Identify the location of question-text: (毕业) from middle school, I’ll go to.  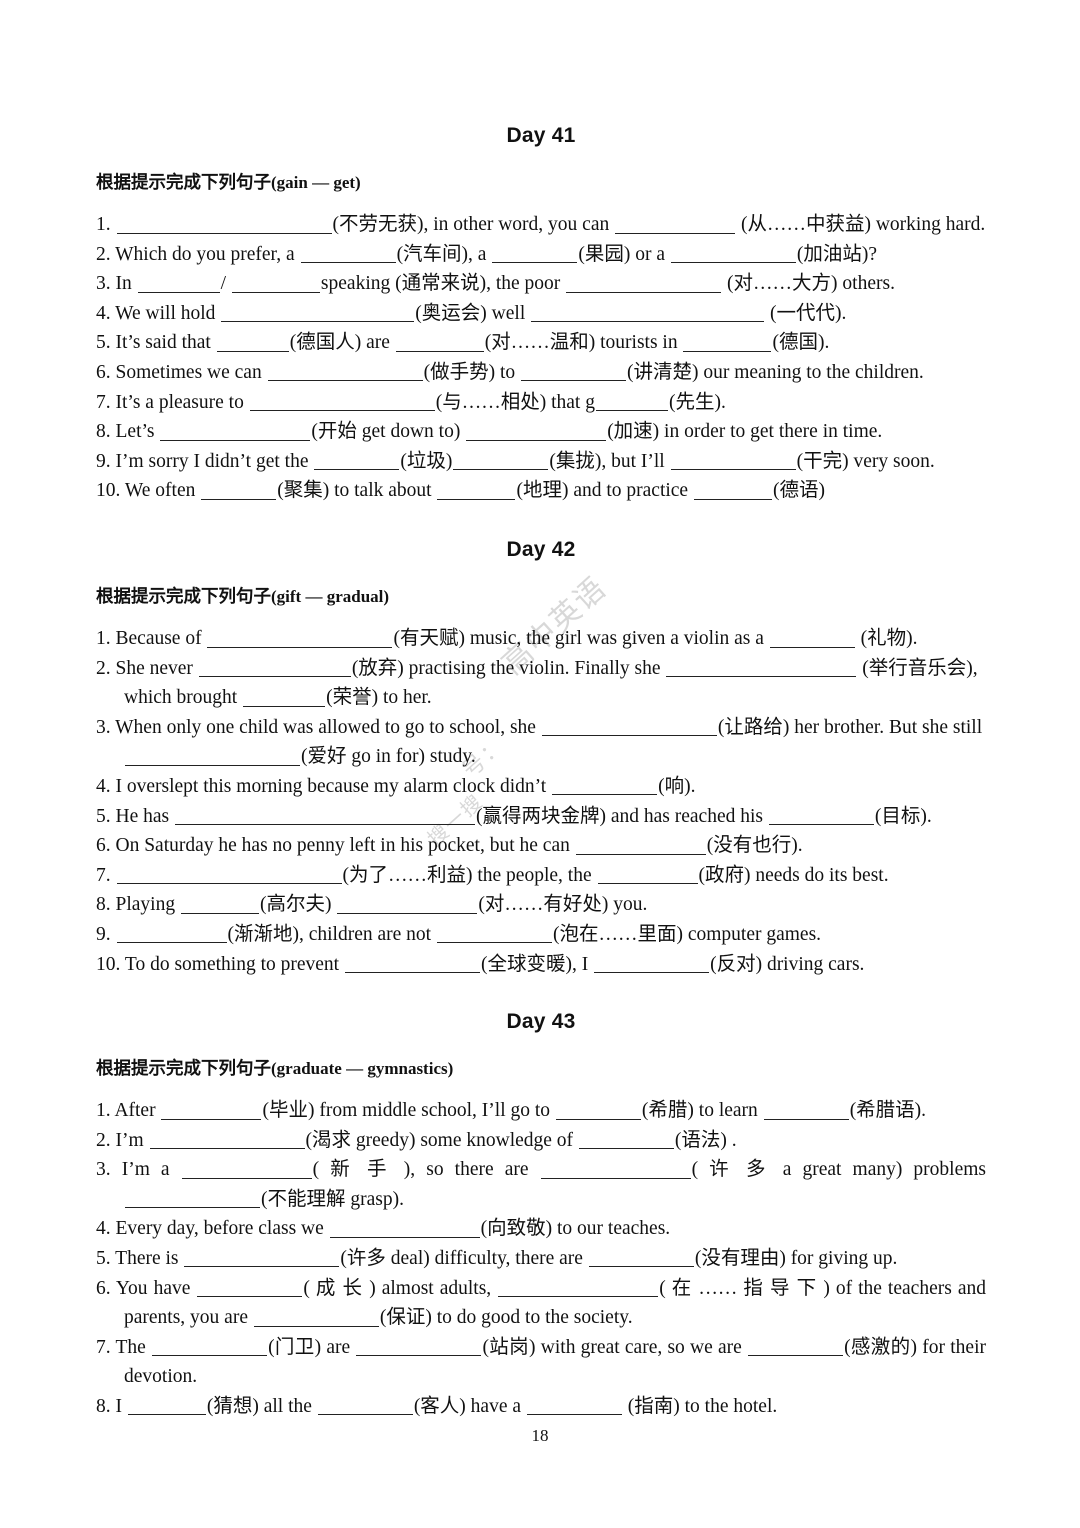
(408, 1110).